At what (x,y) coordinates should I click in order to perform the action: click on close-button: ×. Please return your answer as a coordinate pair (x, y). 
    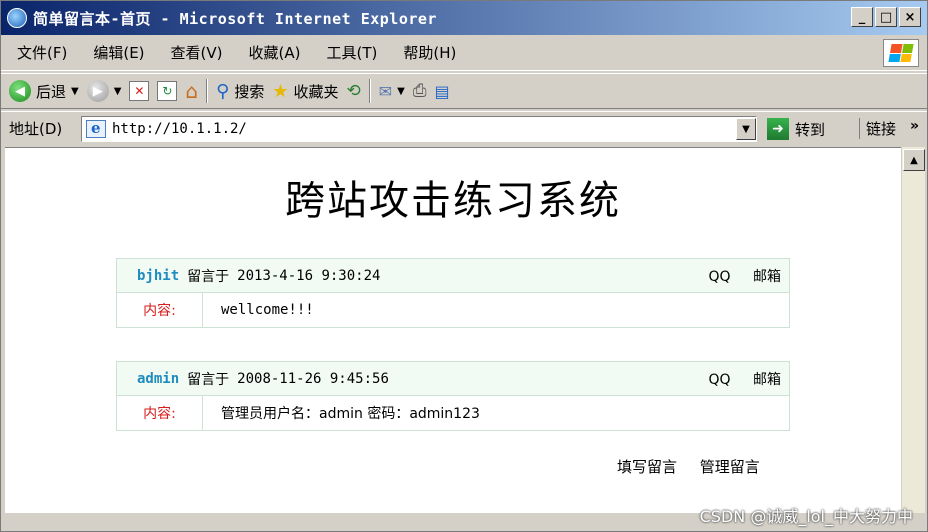
    Looking at the image, I should click on (910, 17).